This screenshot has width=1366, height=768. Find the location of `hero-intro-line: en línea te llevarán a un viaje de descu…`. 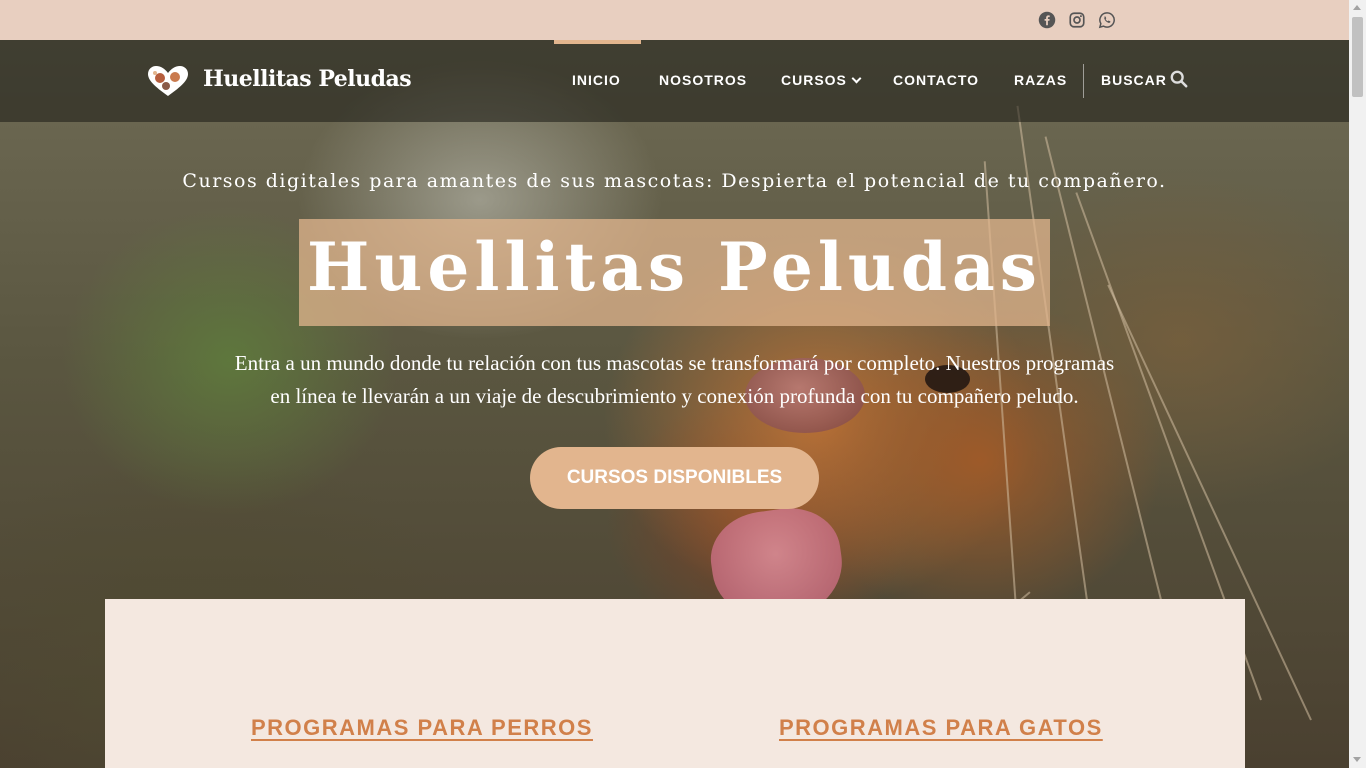

hero-intro-line: en línea te llevarán a un viaje de descu… is located at coordinates (674, 396).